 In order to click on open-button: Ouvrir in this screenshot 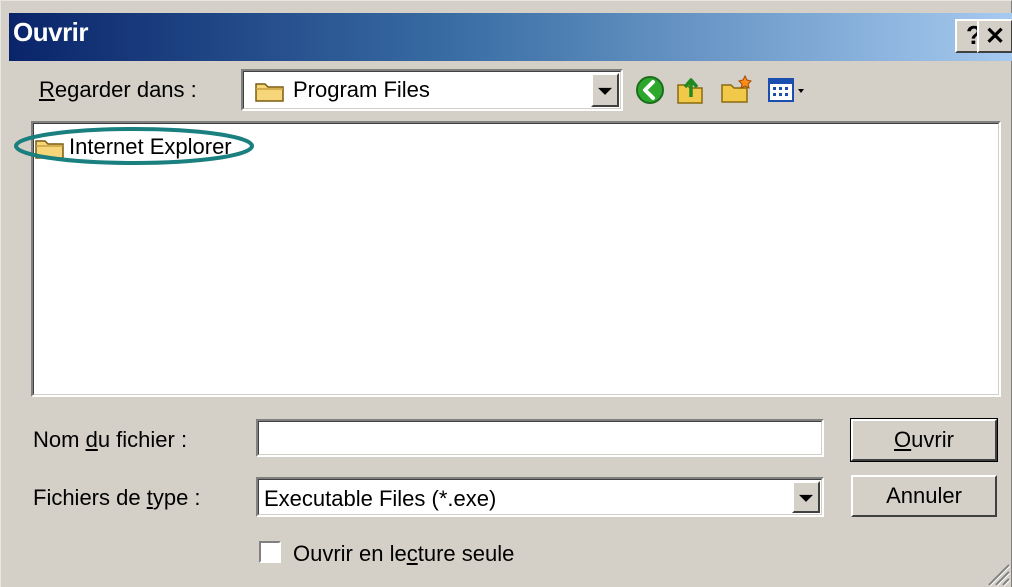, I will do `click(924, 440)`.